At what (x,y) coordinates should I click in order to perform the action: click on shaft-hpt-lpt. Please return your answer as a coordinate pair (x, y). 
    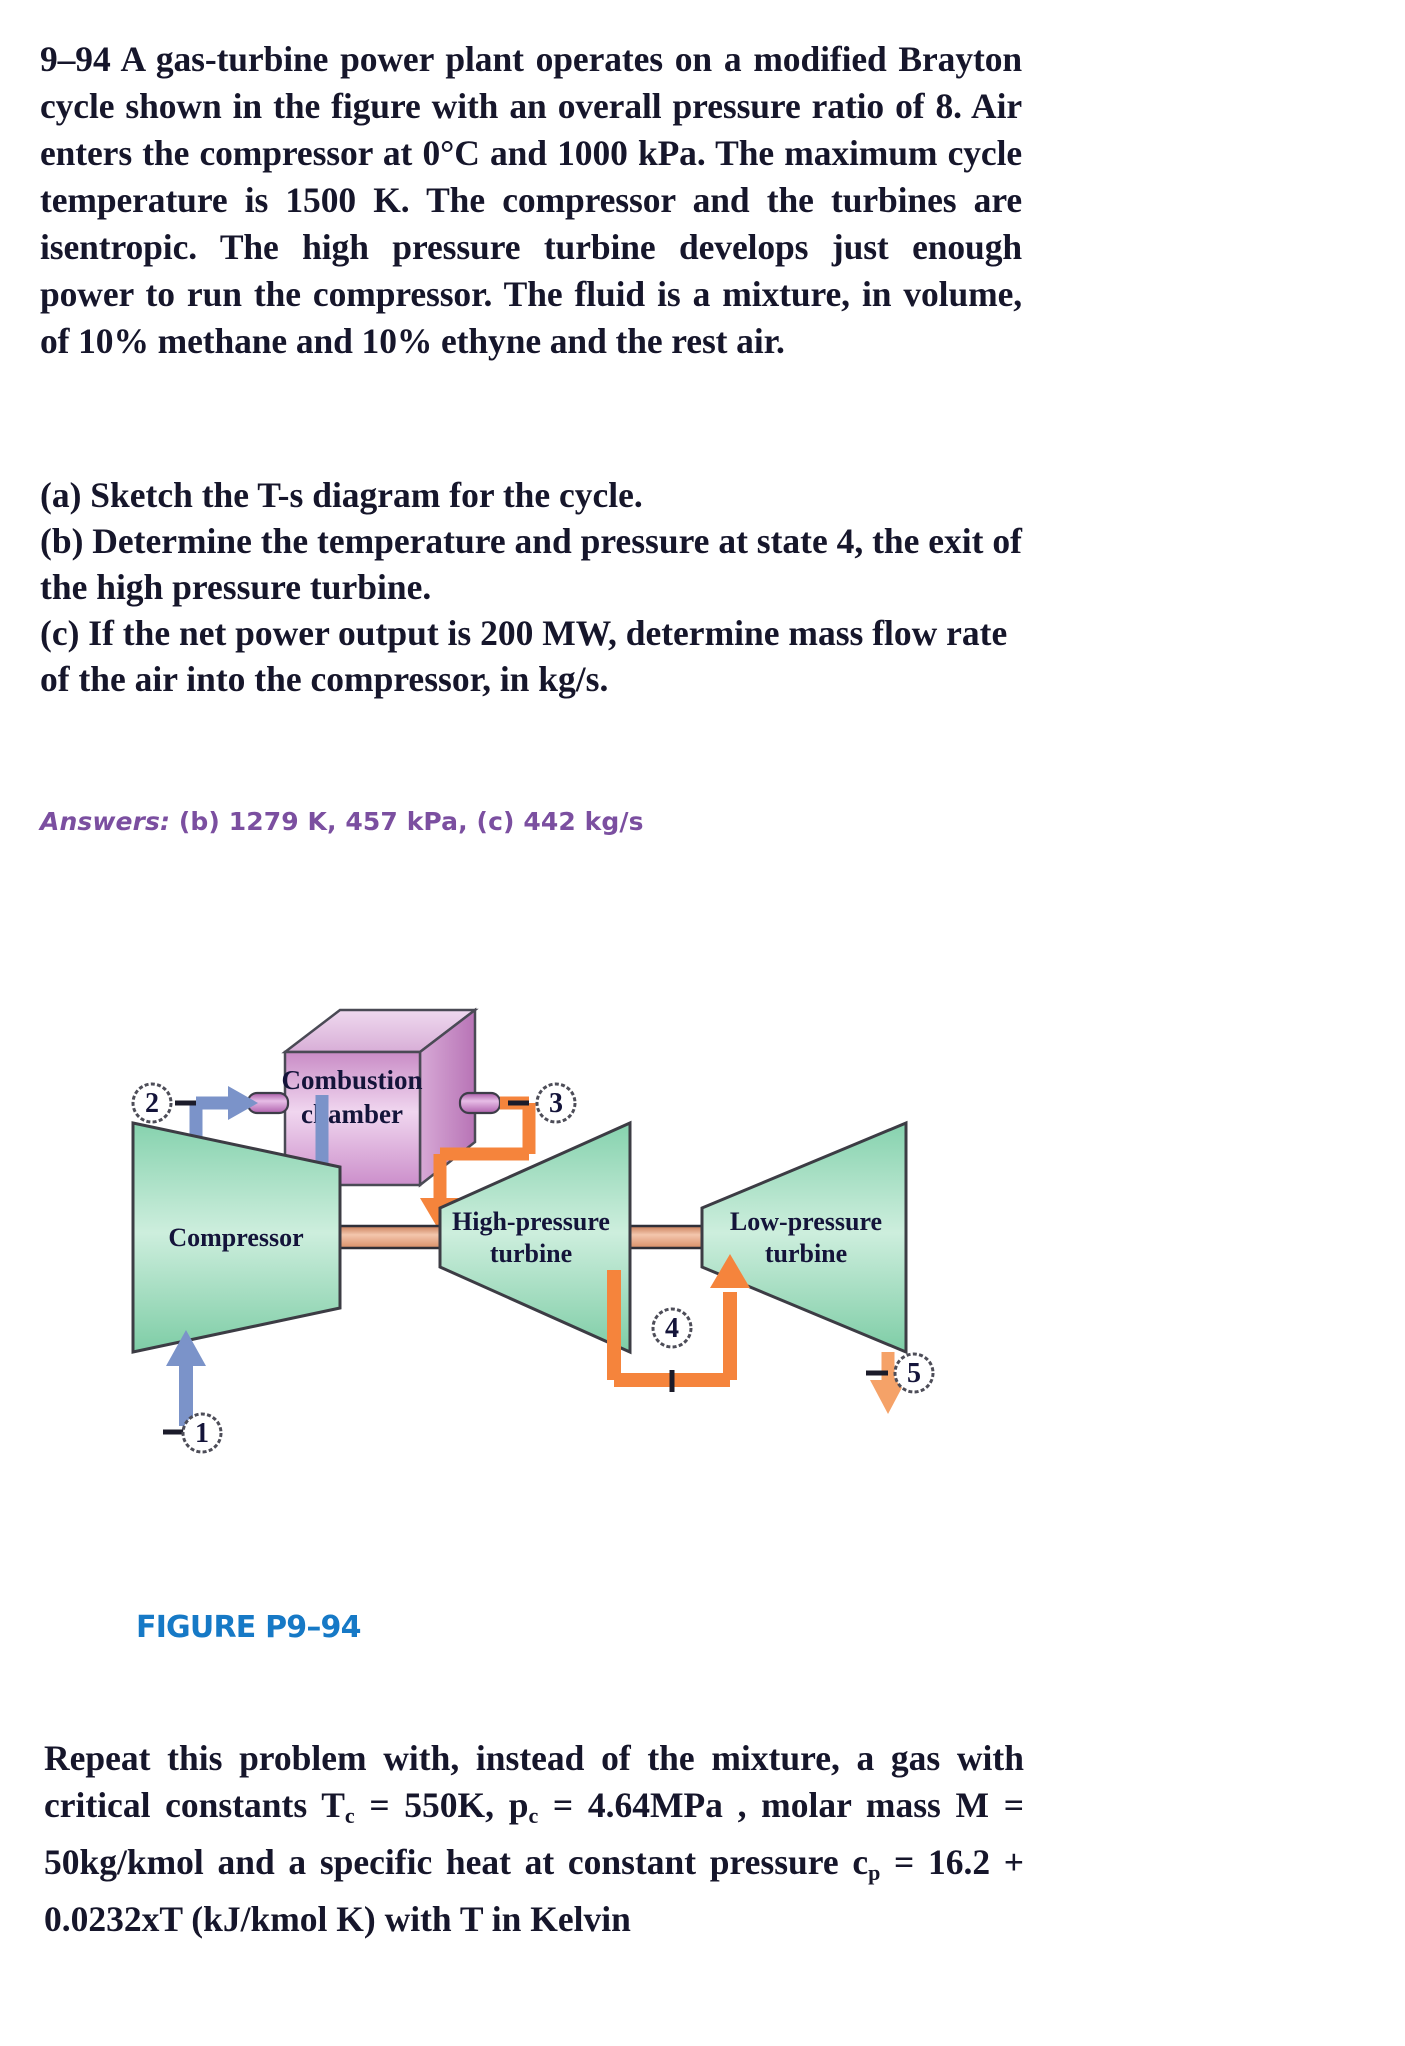
    Looking at the image, I should click on (666, 1237).